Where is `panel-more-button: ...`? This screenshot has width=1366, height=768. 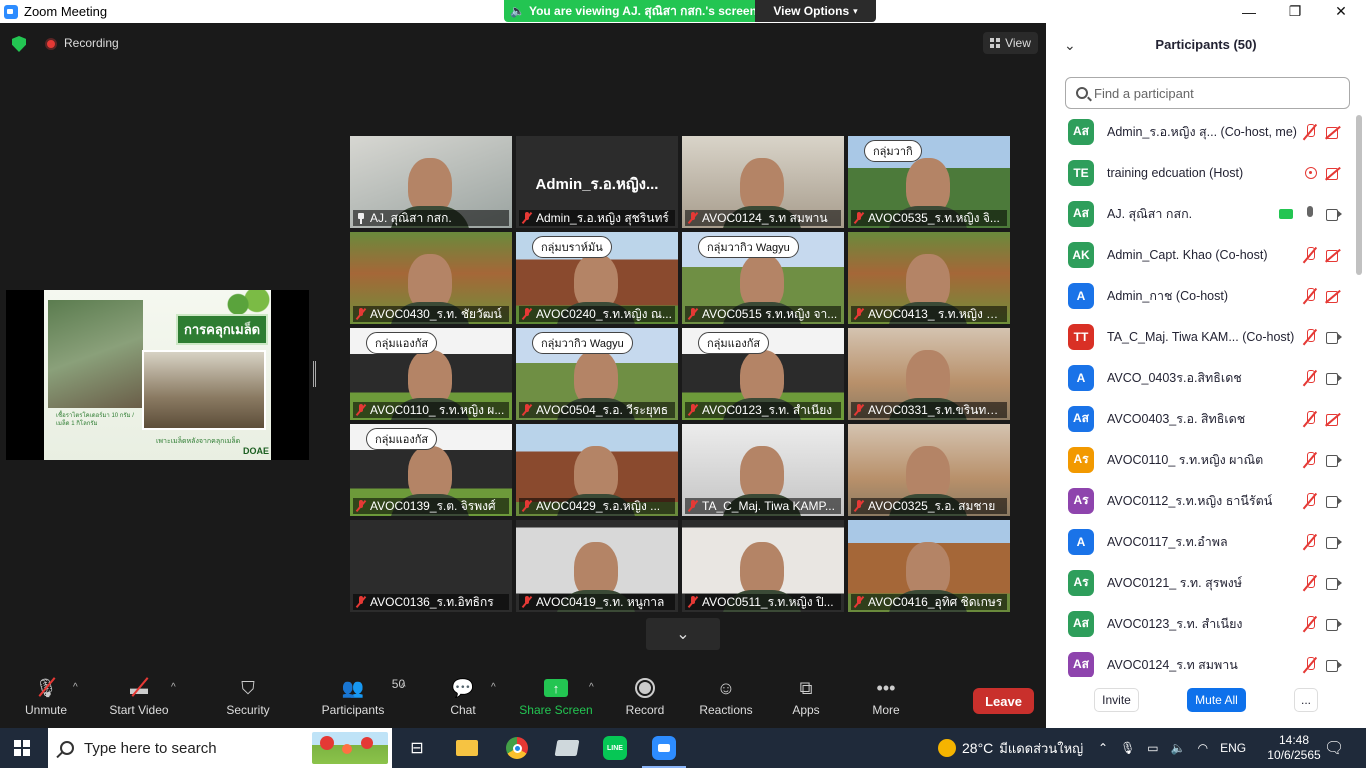 panel-more-button: ... is located at coordinates (1306, 700).